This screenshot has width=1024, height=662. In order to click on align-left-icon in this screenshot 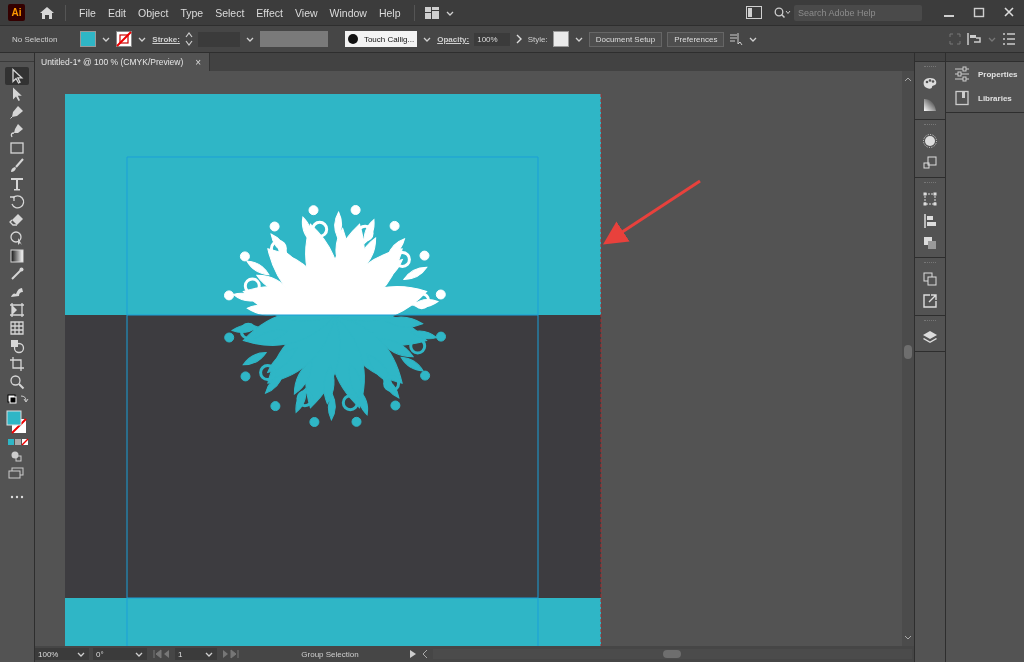, I will do `click(930, 221)`.